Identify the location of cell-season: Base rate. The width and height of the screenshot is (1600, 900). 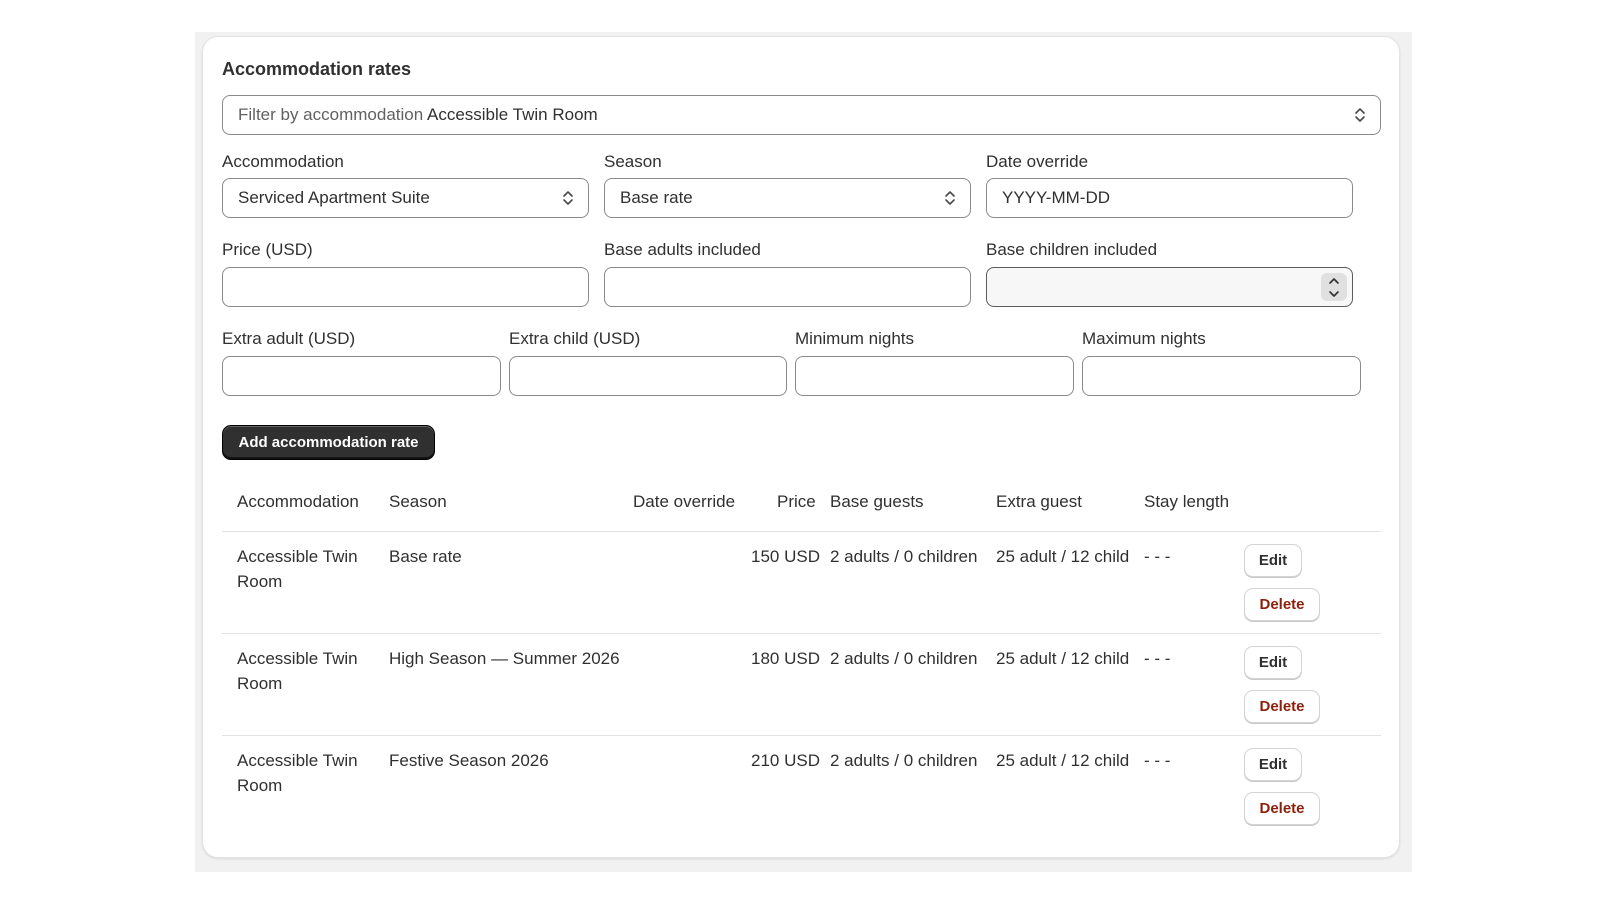
(425, 556).